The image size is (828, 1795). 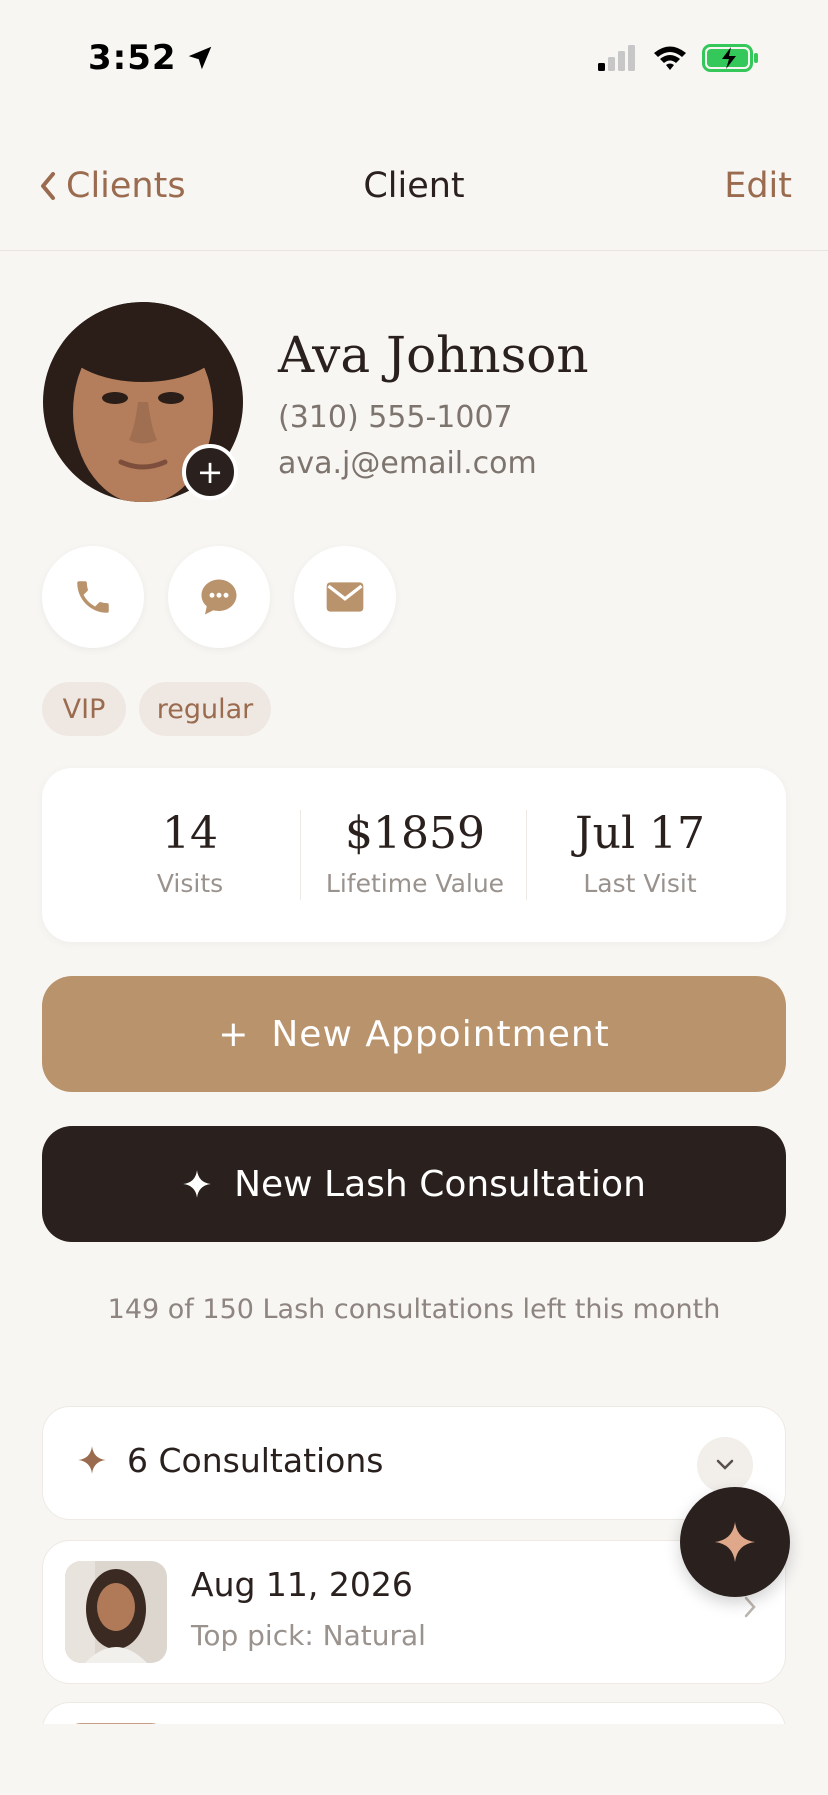 I want to click on stat-value: $1859, so click(x=415, y=833).